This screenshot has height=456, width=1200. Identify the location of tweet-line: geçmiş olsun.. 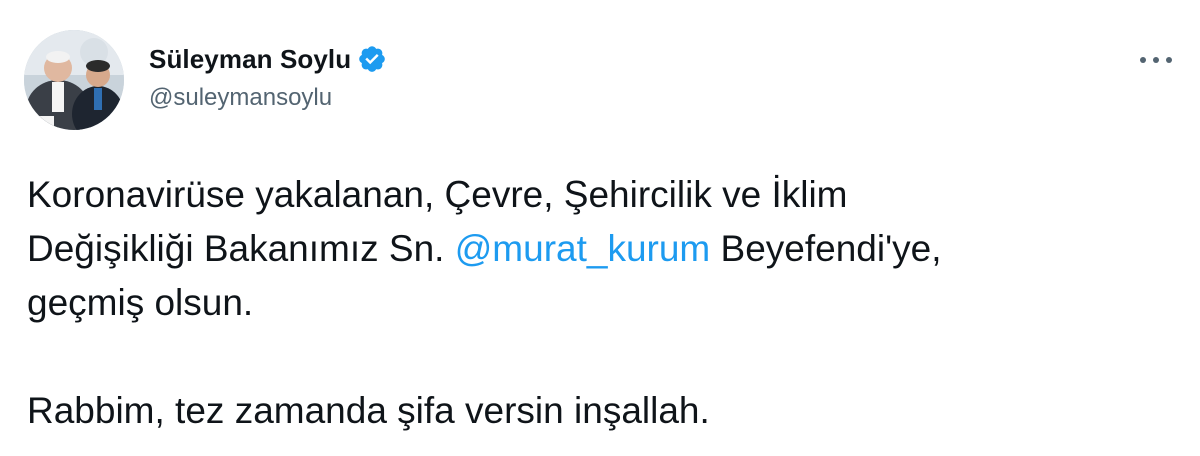
(140, 302).